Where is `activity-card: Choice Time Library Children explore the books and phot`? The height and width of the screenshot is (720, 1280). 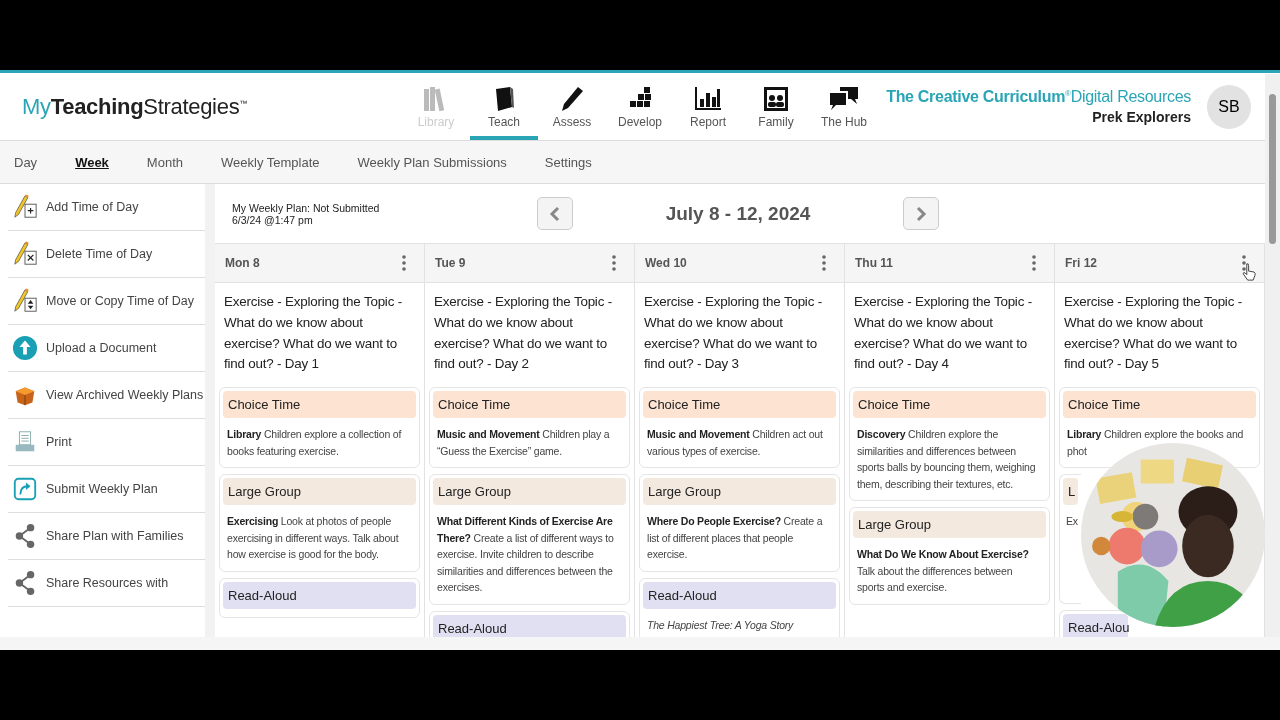
activity-card: Choice Time Library Children explore the books and phot is located at coordinates (1159, 428).